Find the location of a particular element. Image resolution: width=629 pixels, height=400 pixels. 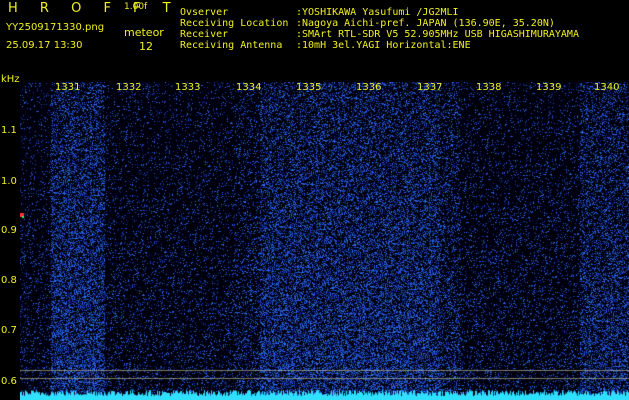

file-name: YY2509171330.png is located at coordinates (55, 27).